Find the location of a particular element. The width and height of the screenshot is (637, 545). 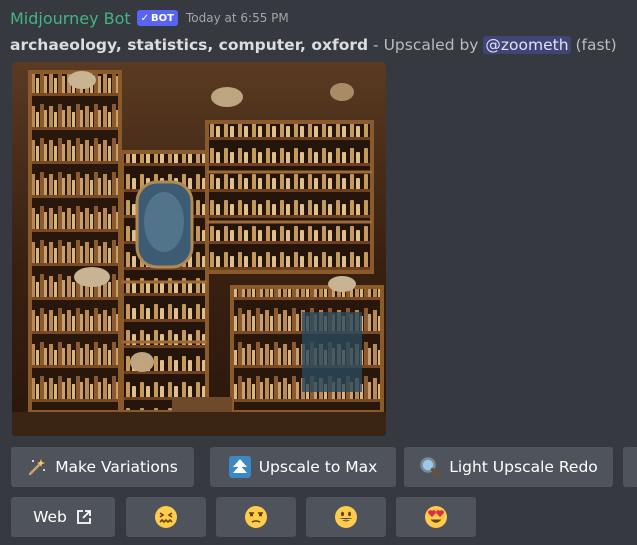

user-mention: @zoometh is located at coordinates (527, 45).